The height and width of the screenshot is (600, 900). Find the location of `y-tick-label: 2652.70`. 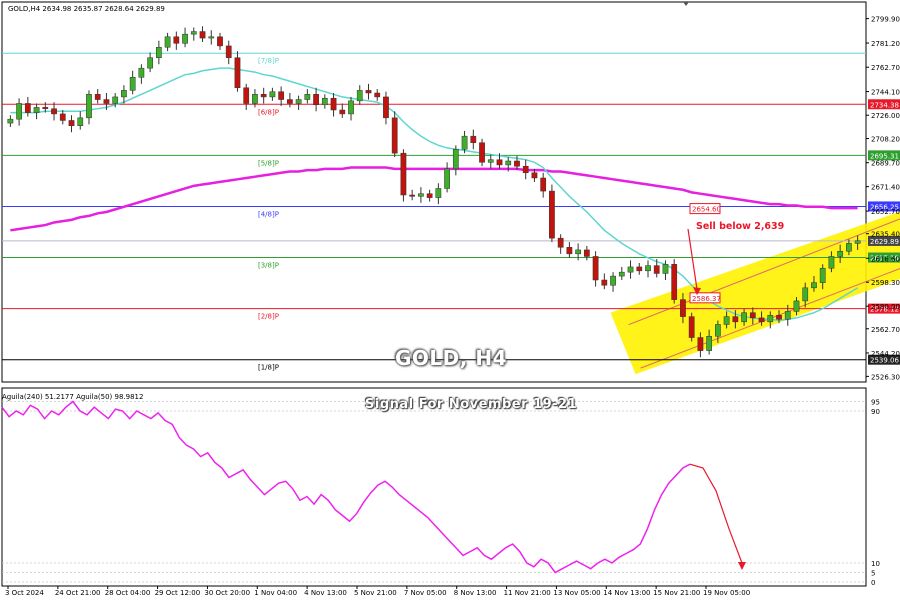

y-tick-label: 2652.70 is located at coordinates (885, 212).